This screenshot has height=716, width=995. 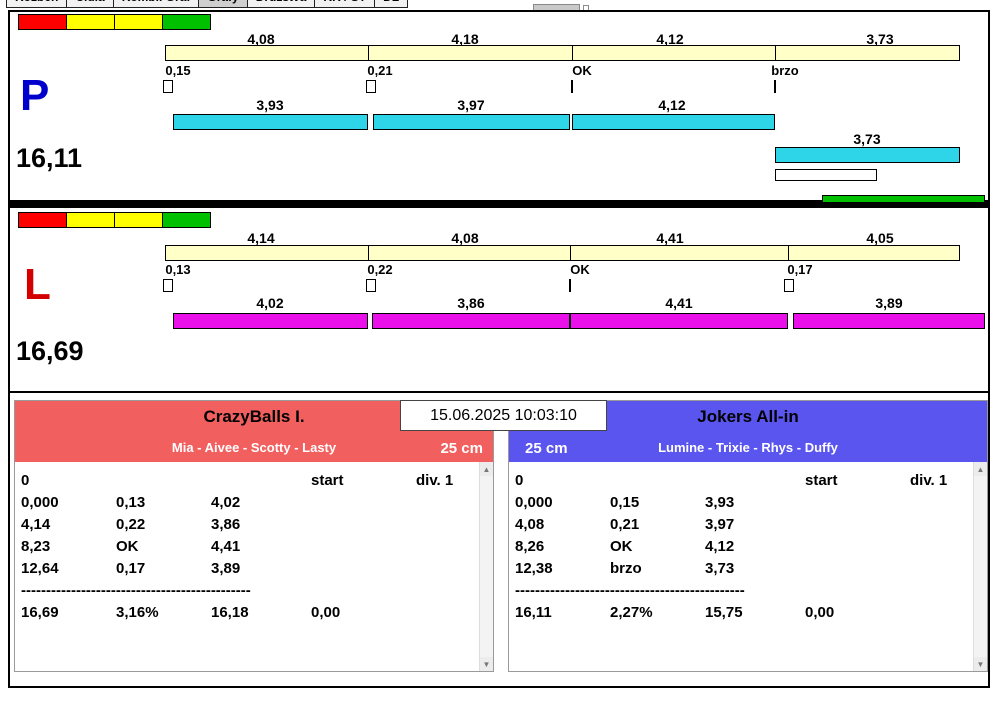 I want to click on tab-rozbeh: Rozbeh, so click(x=37, y=4).